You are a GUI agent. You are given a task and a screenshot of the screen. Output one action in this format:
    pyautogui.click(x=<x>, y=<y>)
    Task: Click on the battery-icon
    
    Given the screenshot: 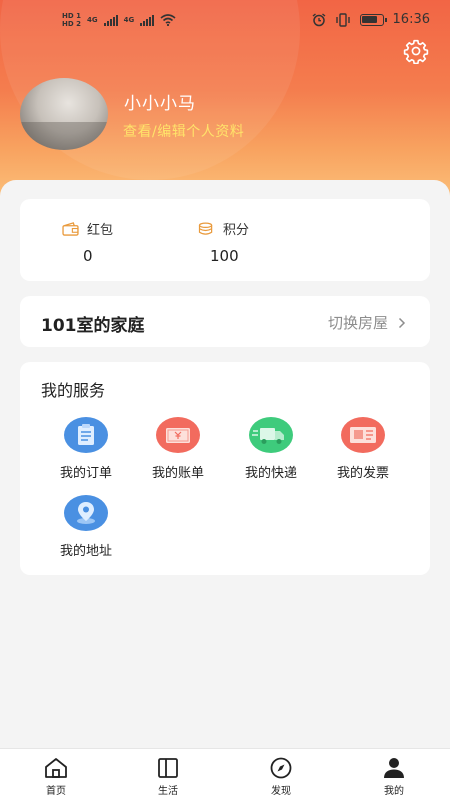 What is the action you would take?
    pyautogui.click(x=373, y=19)
    